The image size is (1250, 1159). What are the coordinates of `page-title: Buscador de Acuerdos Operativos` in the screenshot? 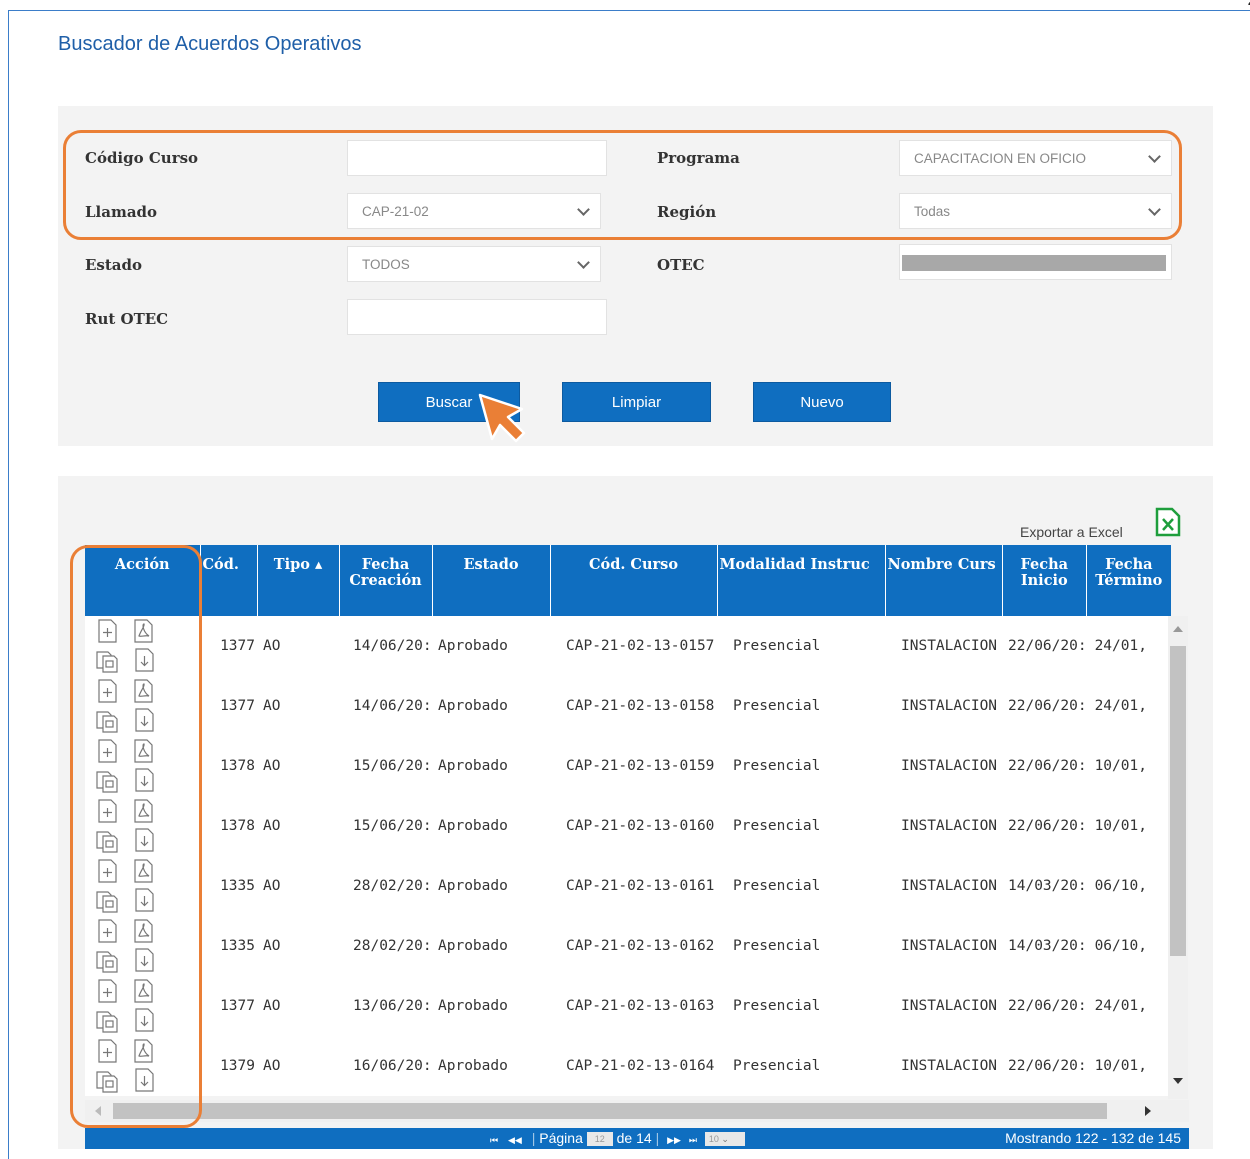 It's located at (210, 44).